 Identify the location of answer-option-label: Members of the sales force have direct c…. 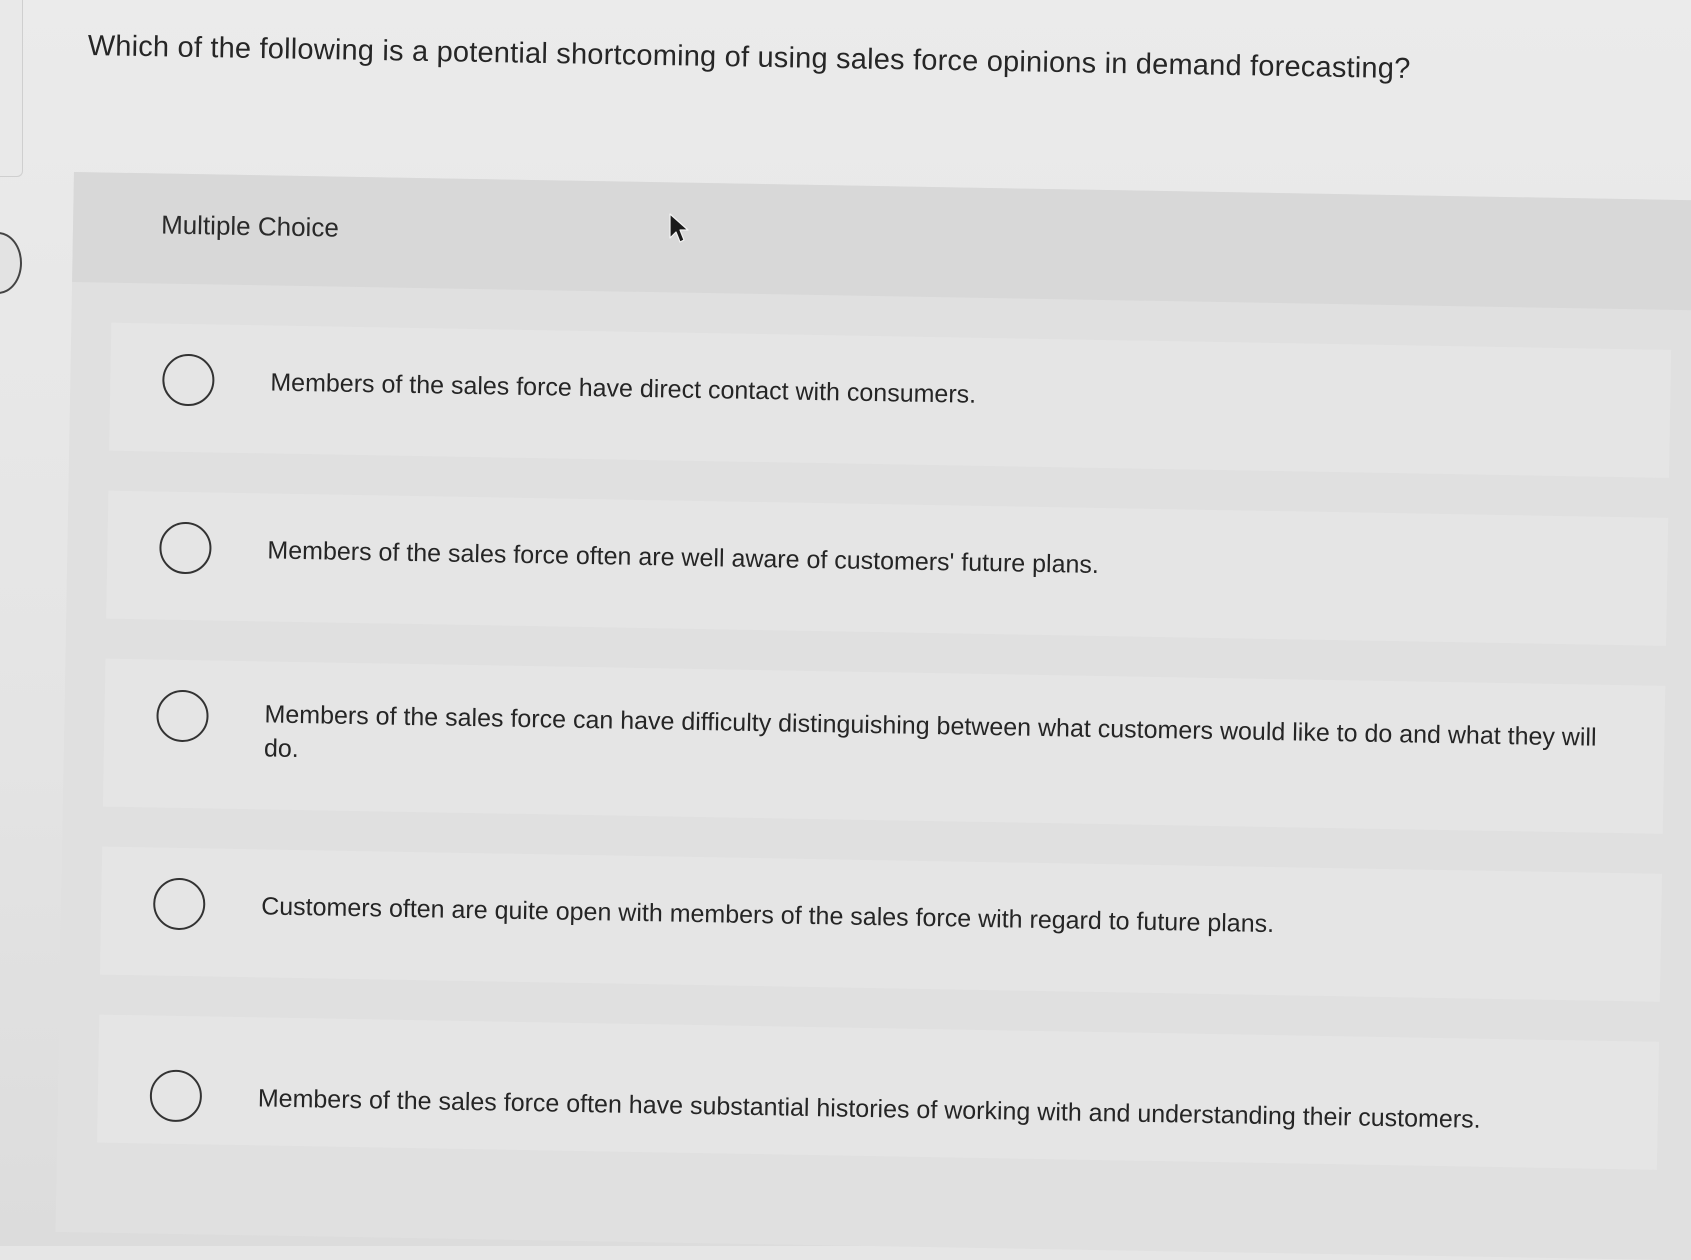
(623, 388).